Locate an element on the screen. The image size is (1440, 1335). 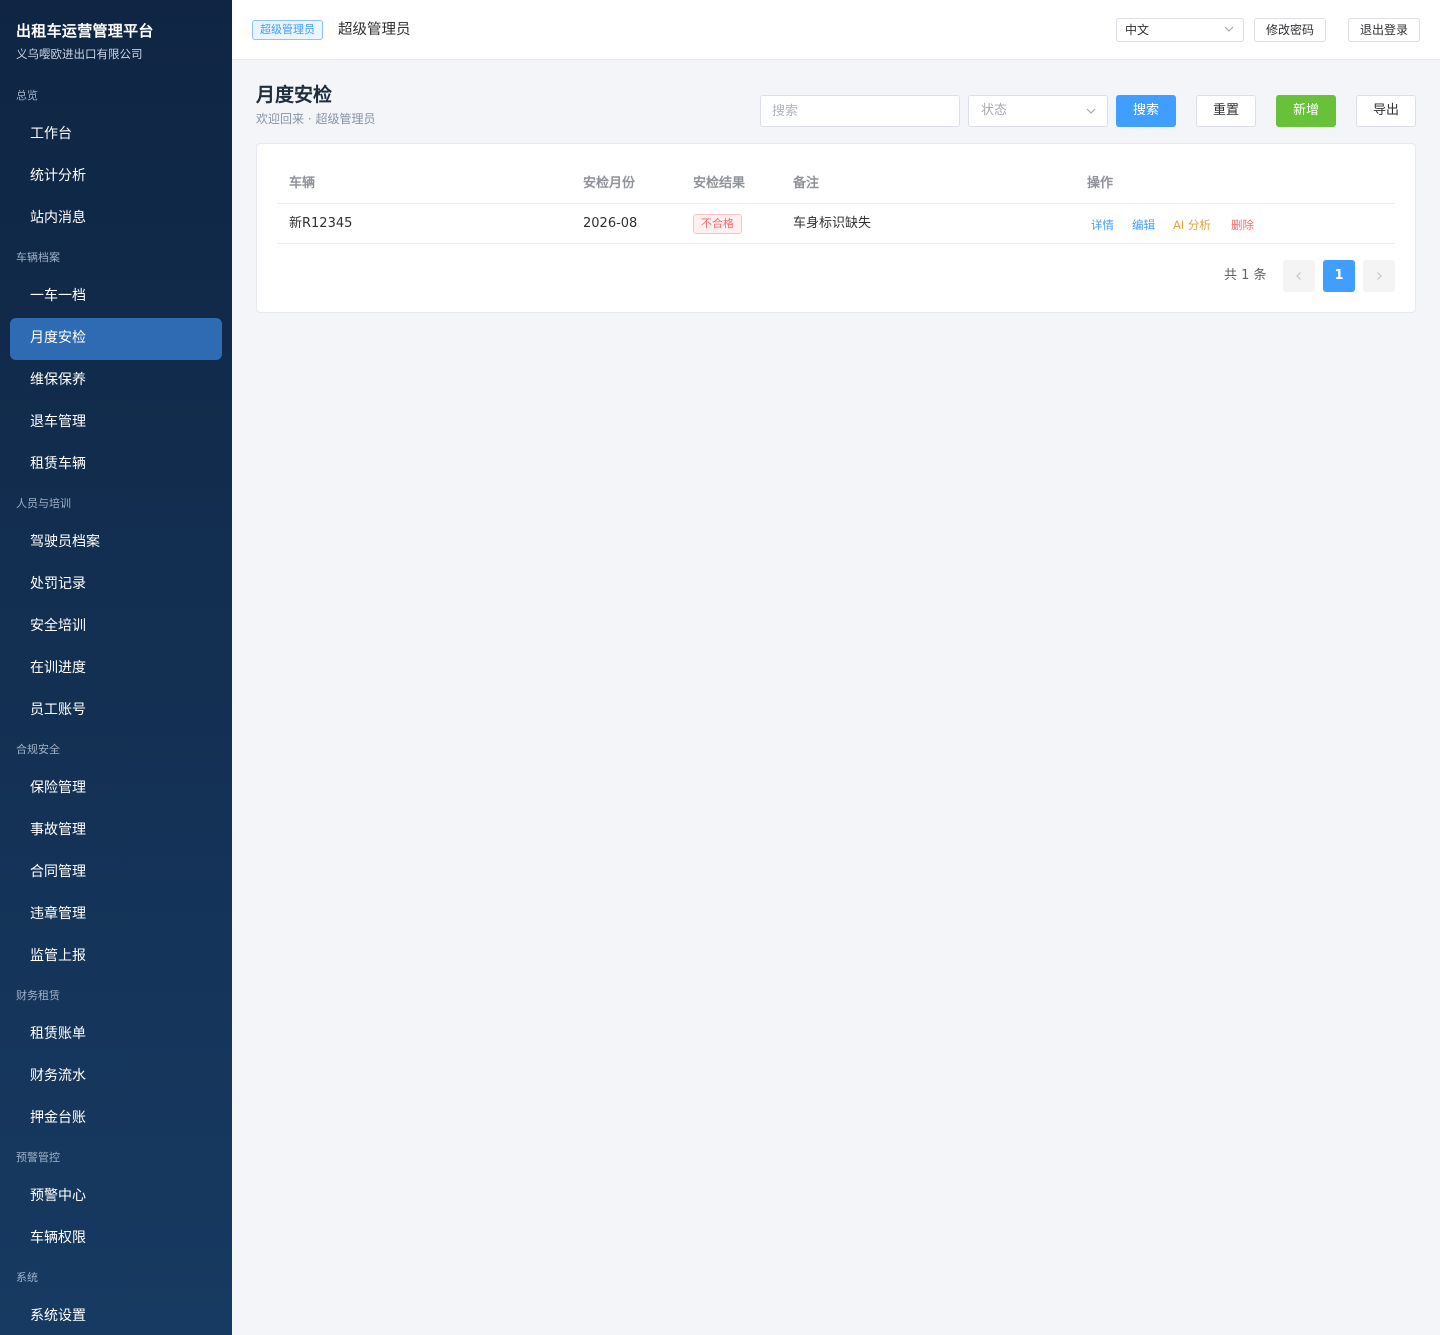
sidebar-item: 员工账号 is located at coordinates (116, 711).